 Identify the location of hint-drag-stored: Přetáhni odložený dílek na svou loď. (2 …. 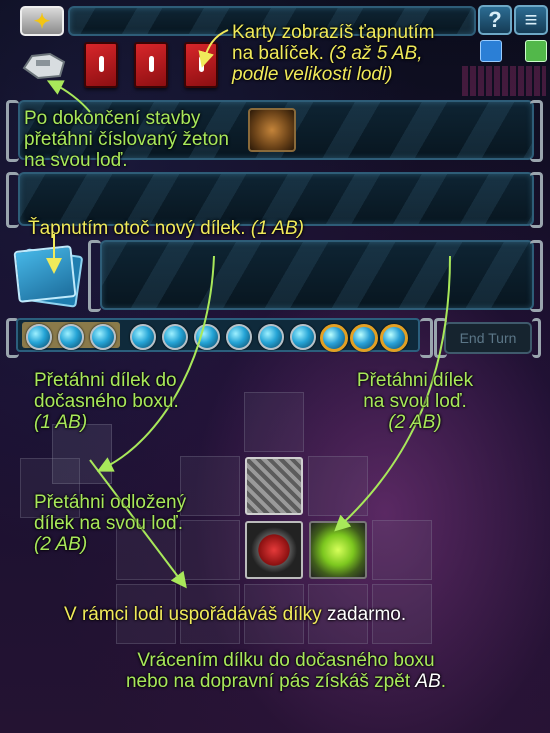
(149, 523).